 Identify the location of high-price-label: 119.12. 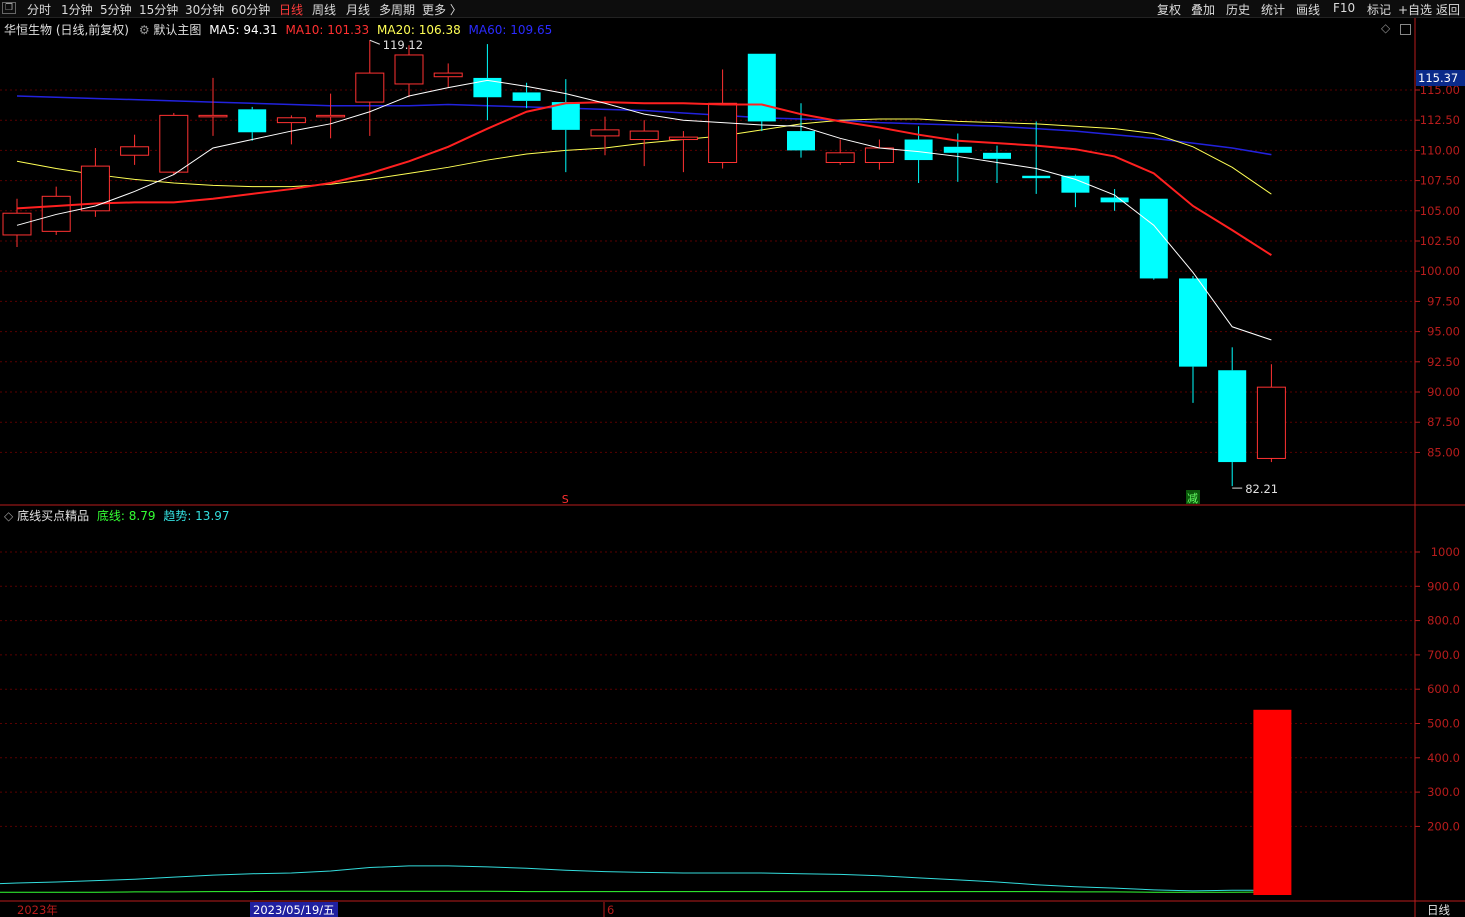
(403, 45).